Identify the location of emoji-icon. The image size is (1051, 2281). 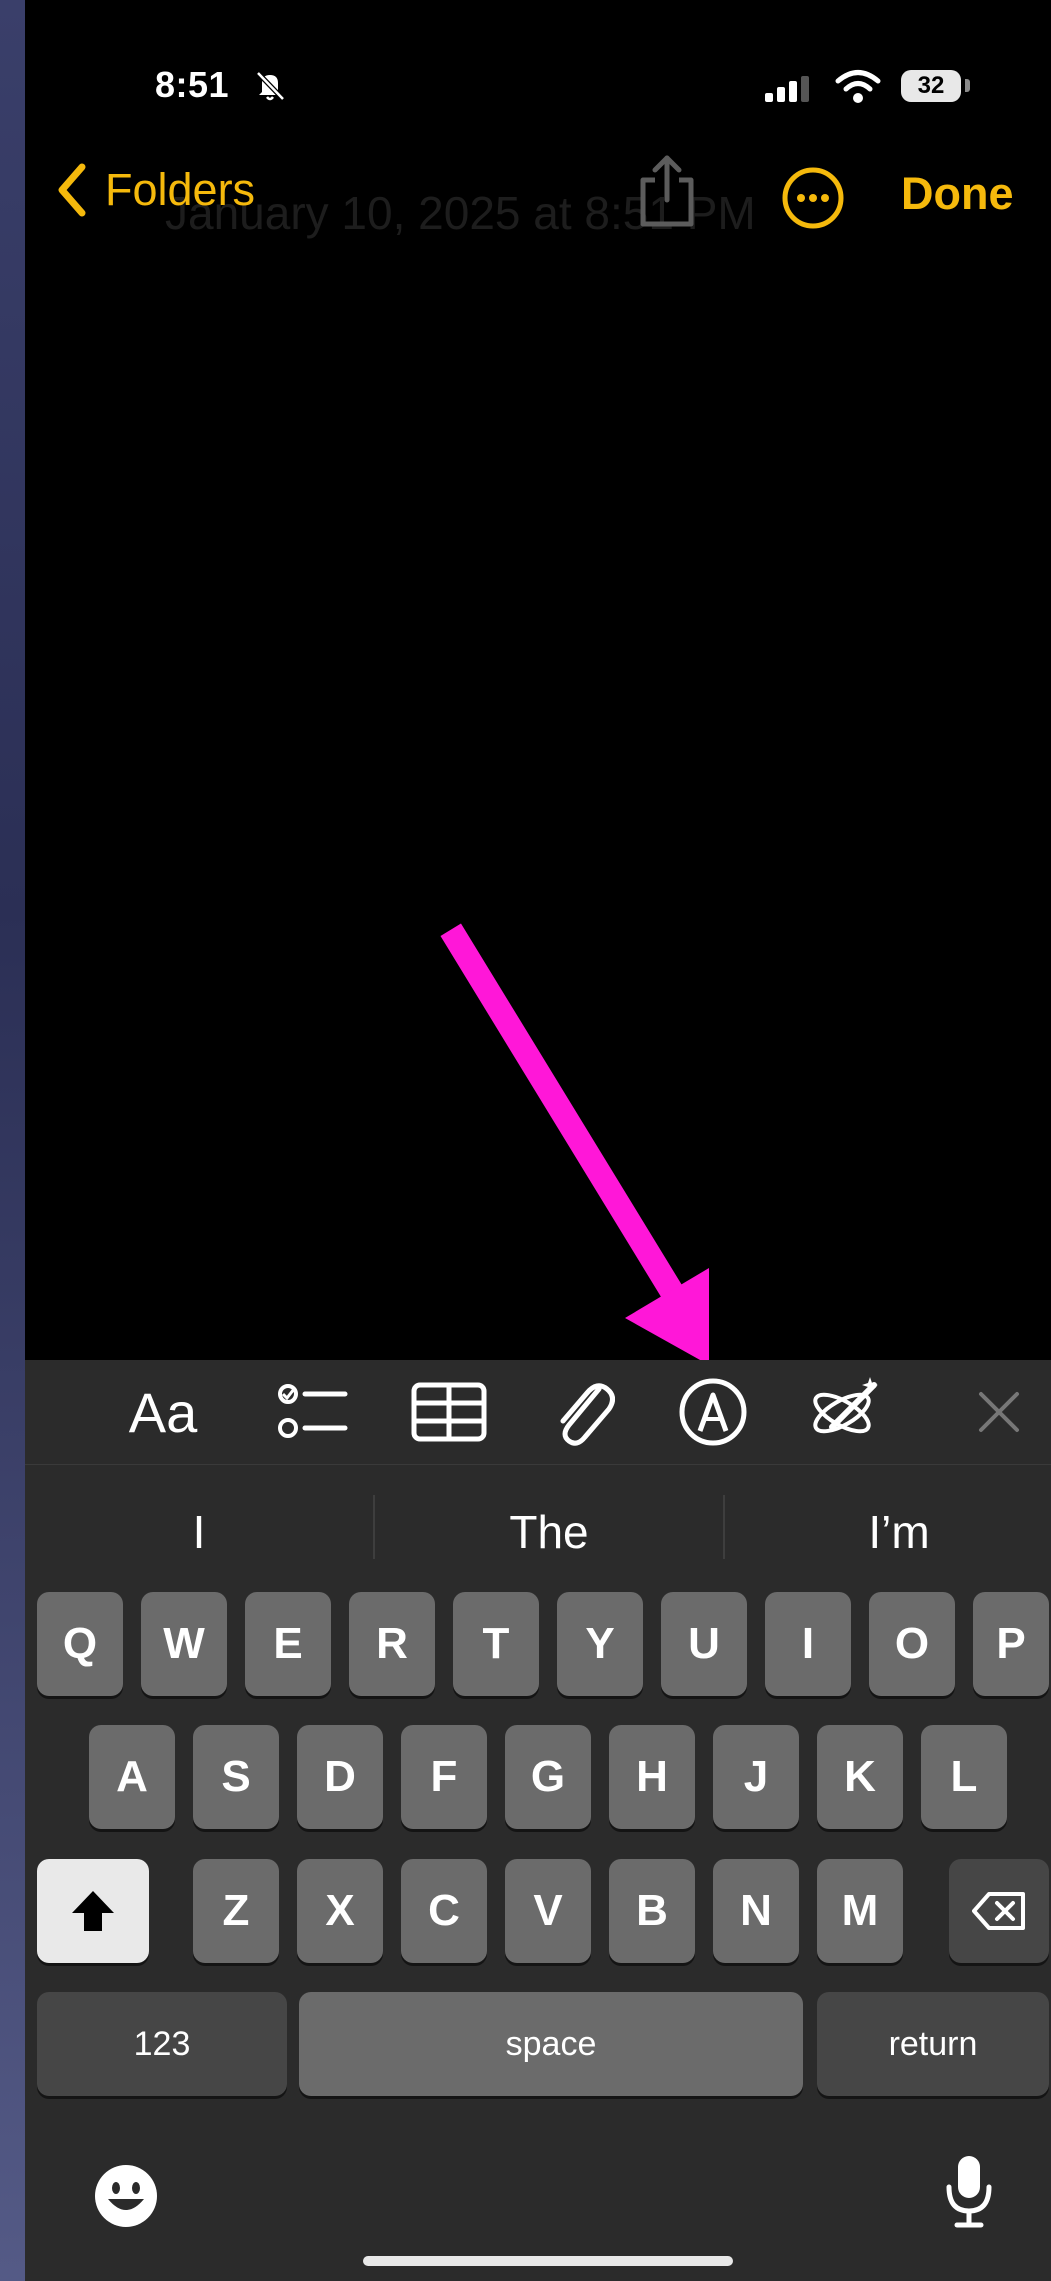
(126, 2196).